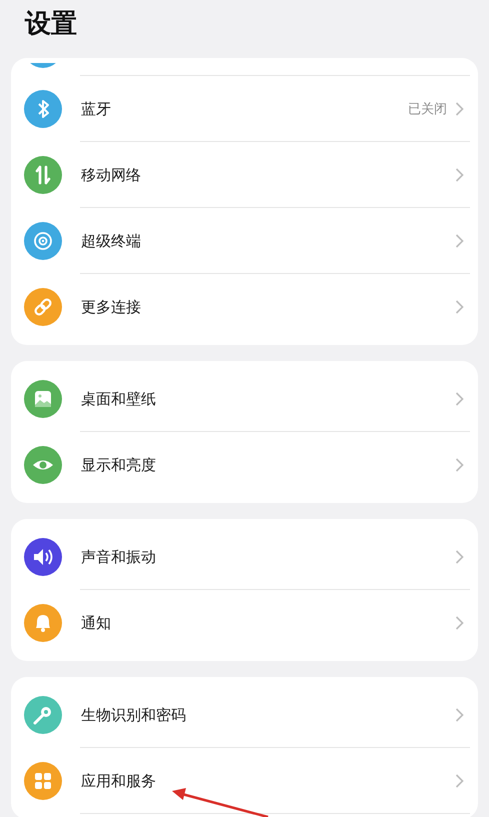 The image size is (489, 817). I want to click on settings-row: 移动网络, so click(244, 175).